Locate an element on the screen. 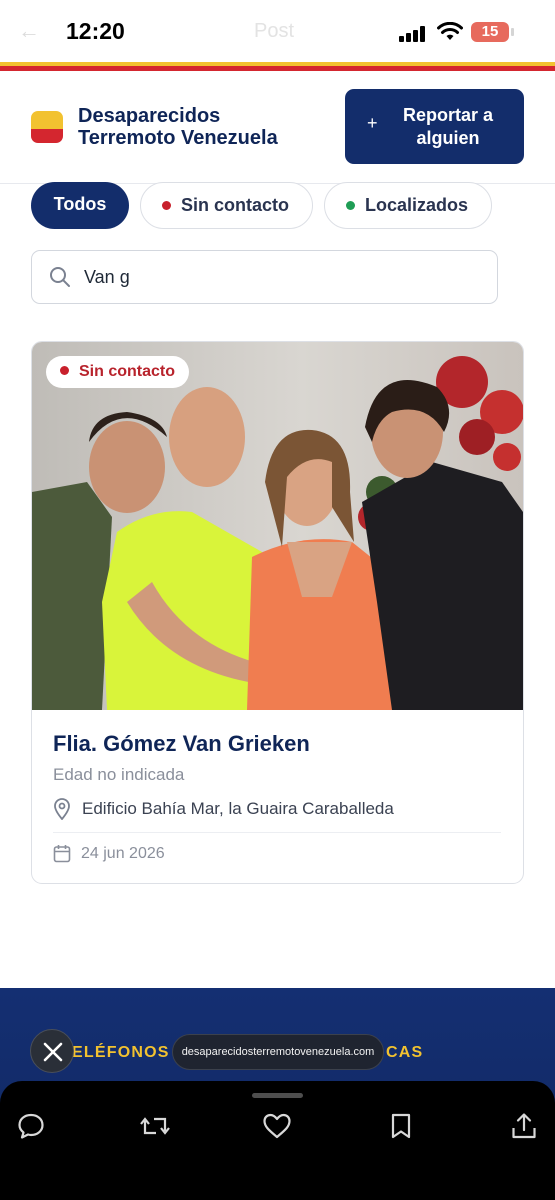 This screenshot has height=1200, width=555. status-bar: ← 12:20 Post 15 is located at coordinates (277, 31).